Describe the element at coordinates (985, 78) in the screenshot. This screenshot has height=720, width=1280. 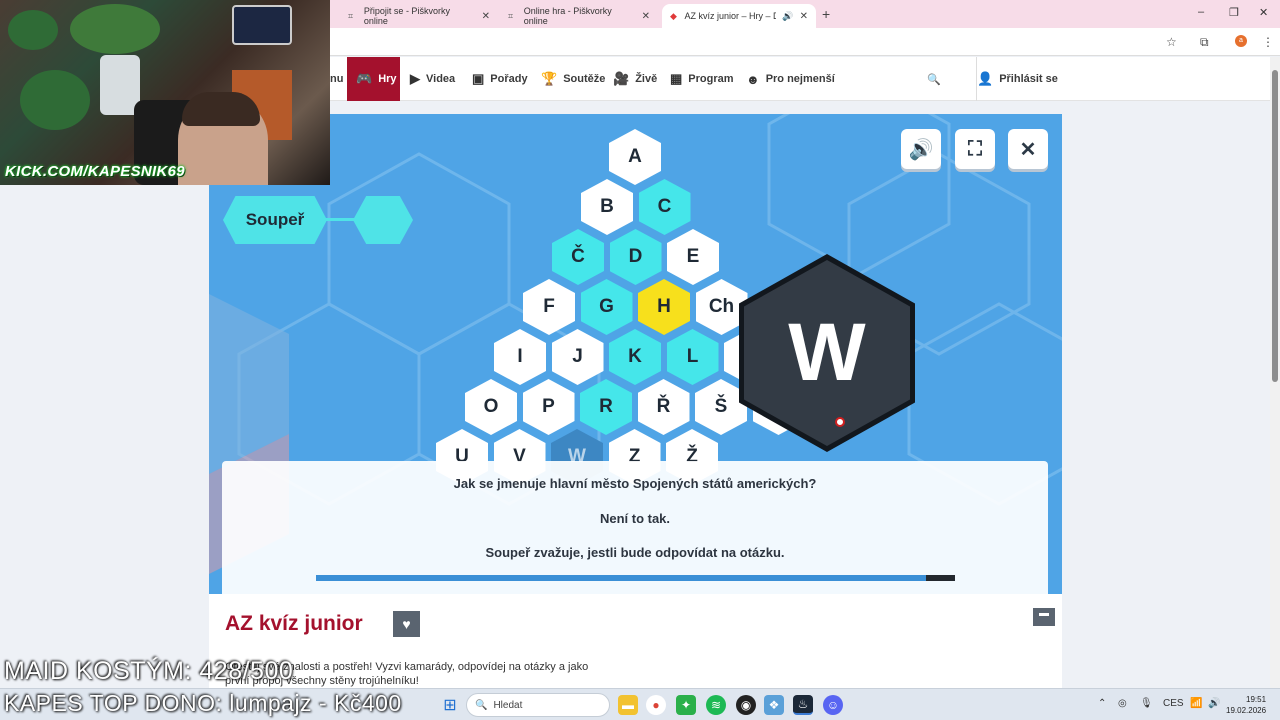
I see `user-icon: 👤` at that location.